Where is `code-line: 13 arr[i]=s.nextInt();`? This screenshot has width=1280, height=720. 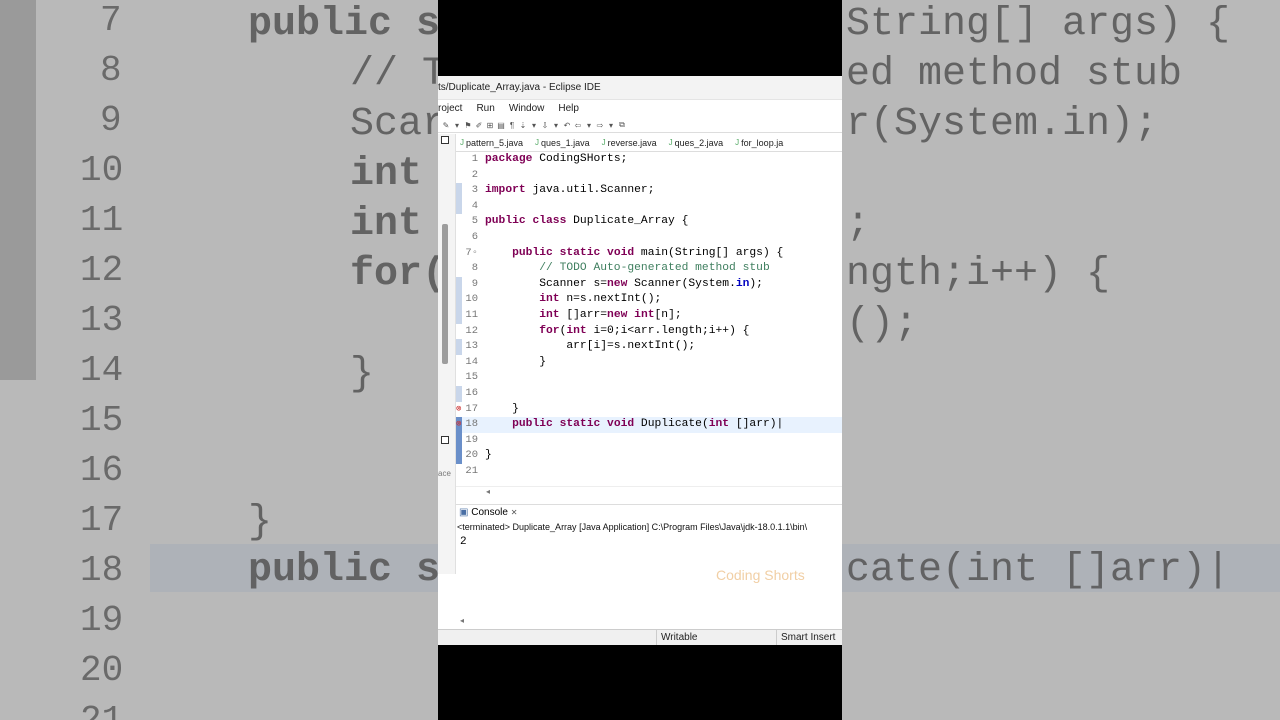
code-line: 13 arr[i]=s.nextInt(); is located at coordinates (649, 347).